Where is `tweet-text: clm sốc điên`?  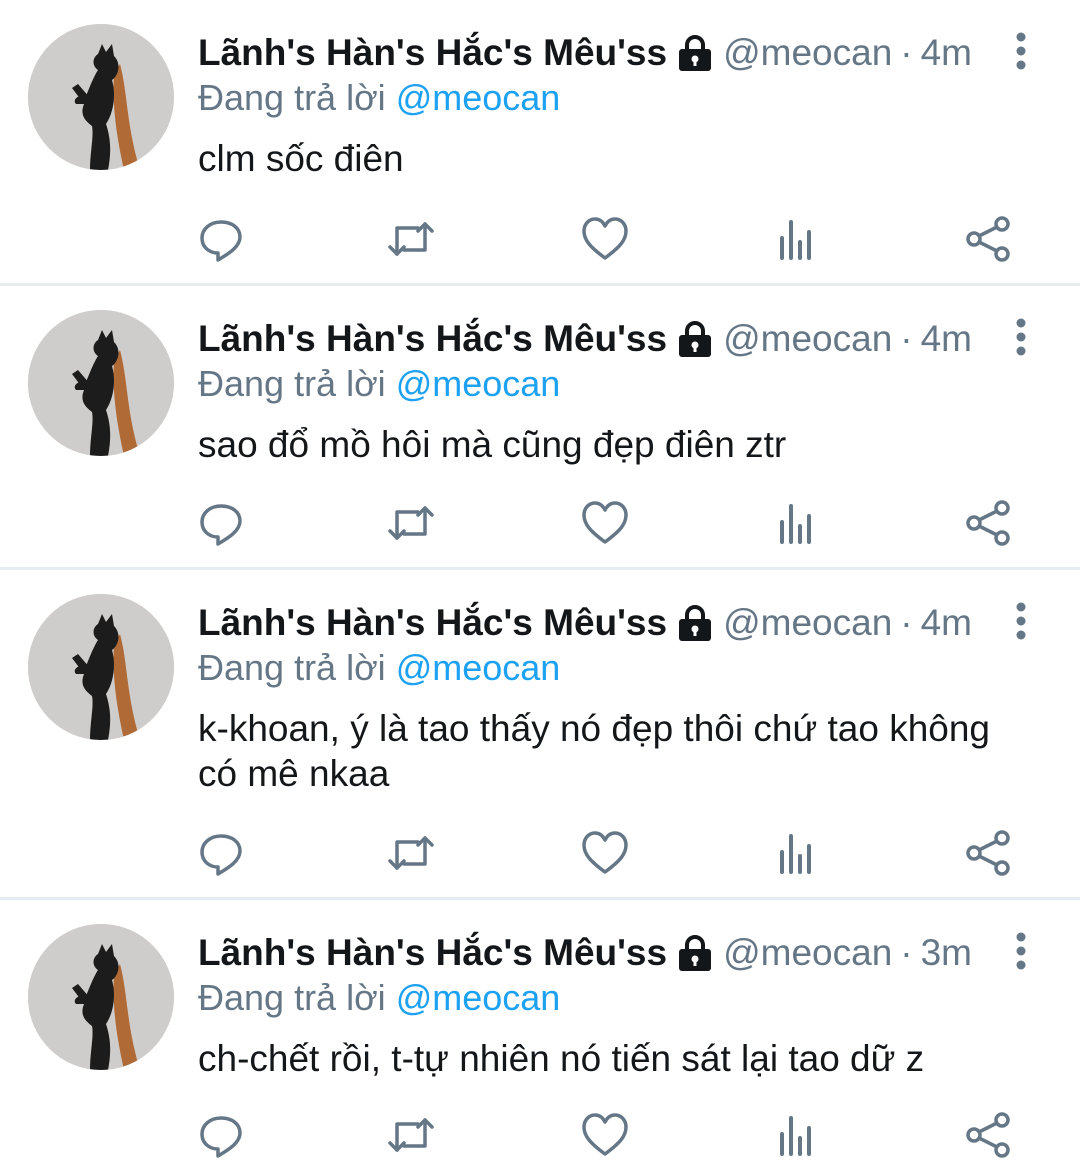 tweet-text: clm sốc điên is located at coordinates (301, 158).